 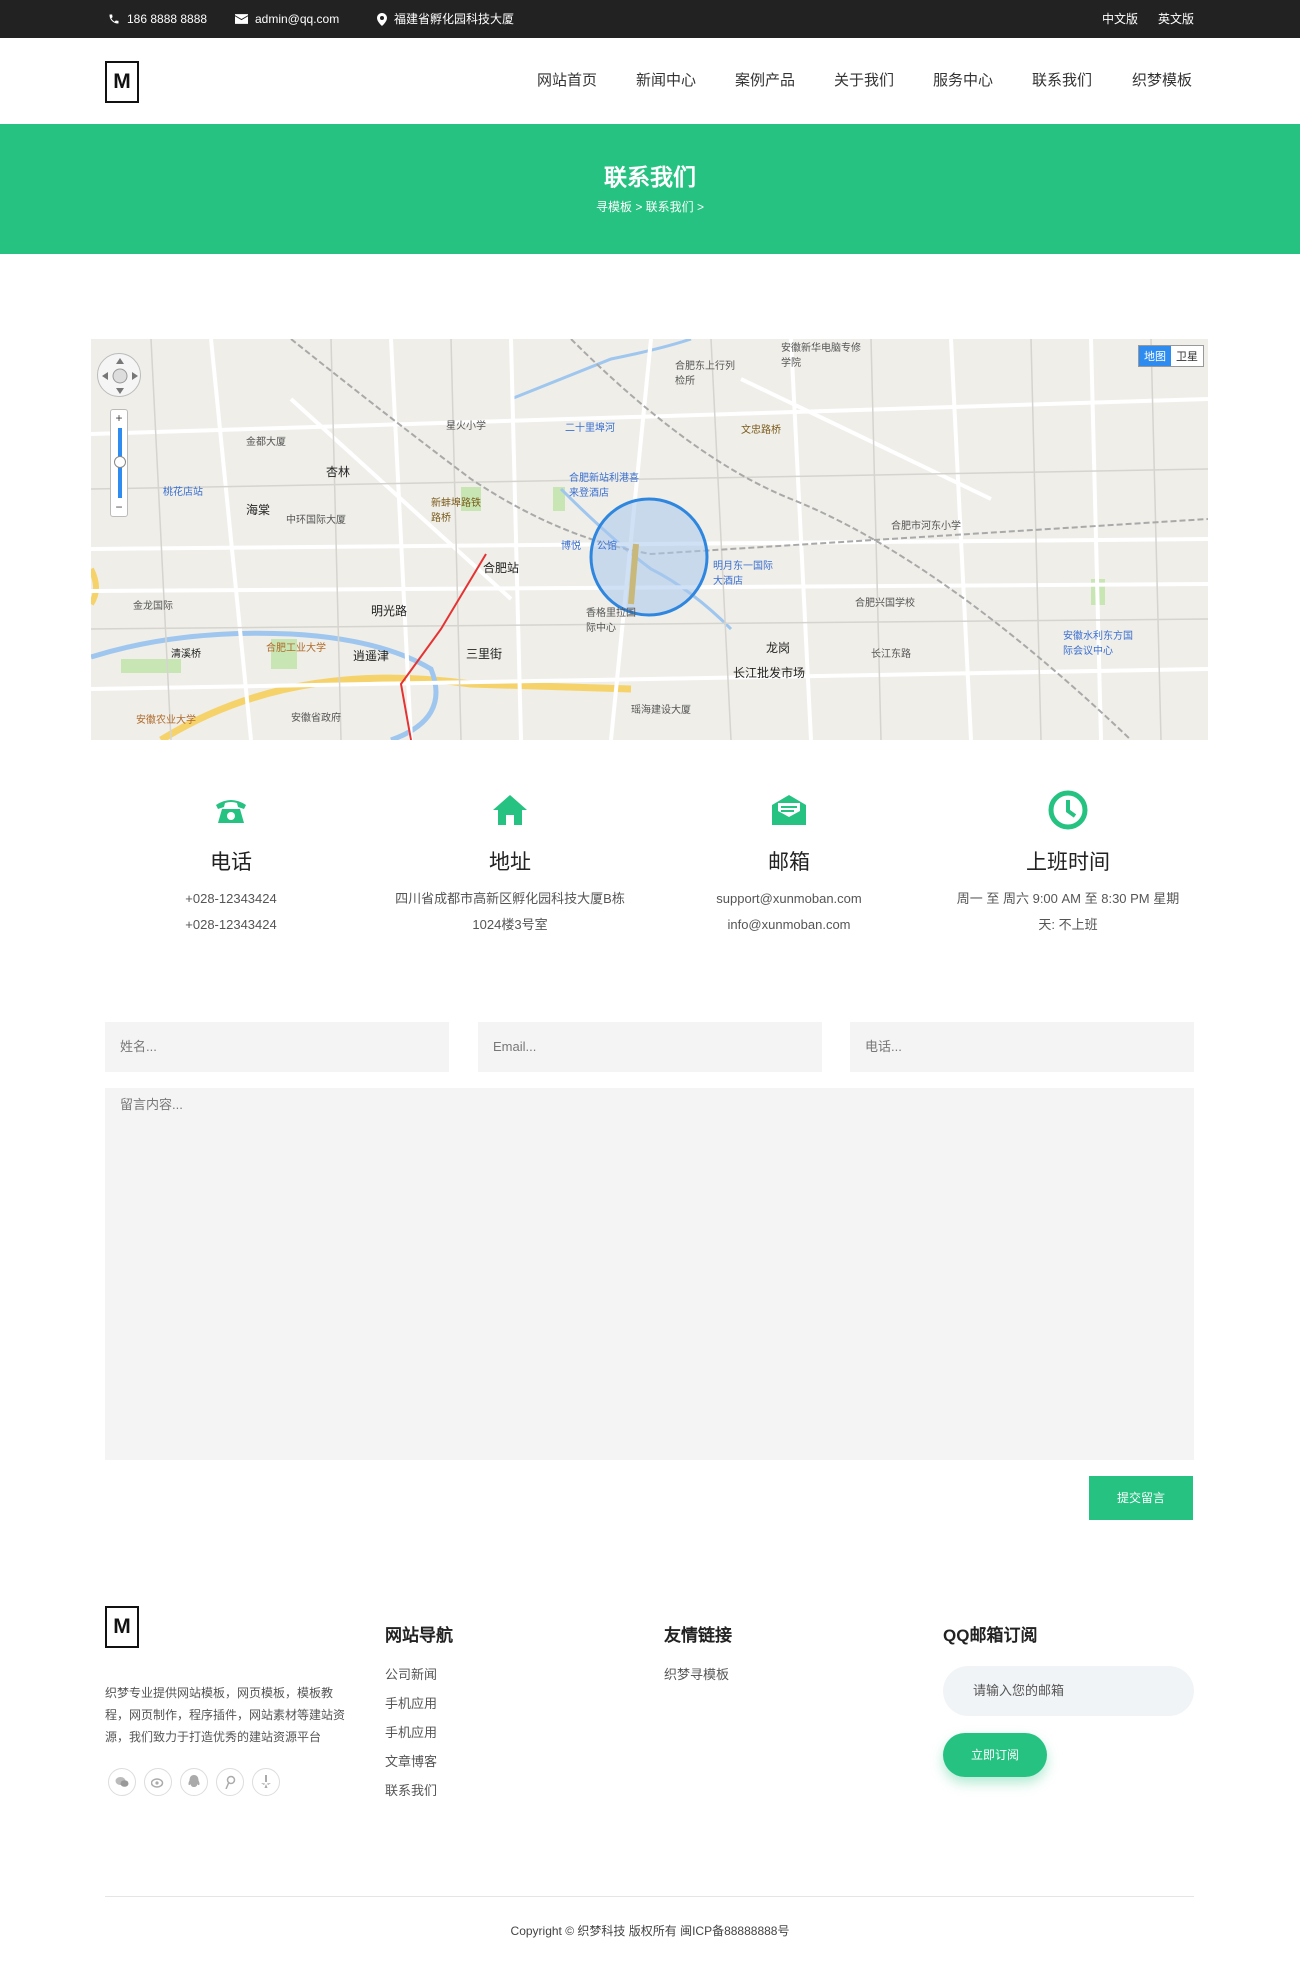 What do you see at coordinates (119, 507) in the screenshot?
I see `zoom-out-button: −` at bounding box center [119, 507].